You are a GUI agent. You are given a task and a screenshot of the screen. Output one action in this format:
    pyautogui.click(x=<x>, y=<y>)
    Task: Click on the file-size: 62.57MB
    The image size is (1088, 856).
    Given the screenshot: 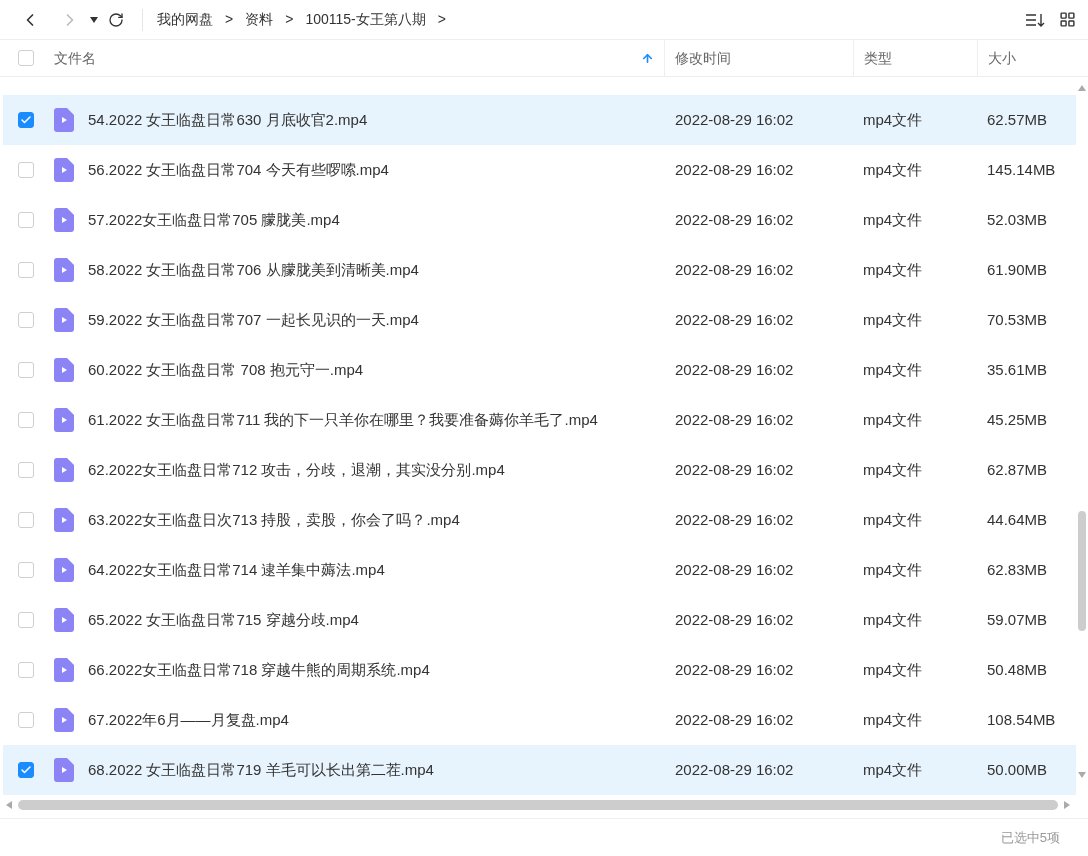 What is the action you would take?
    pyautogui.click(x=1017, y=119)
    